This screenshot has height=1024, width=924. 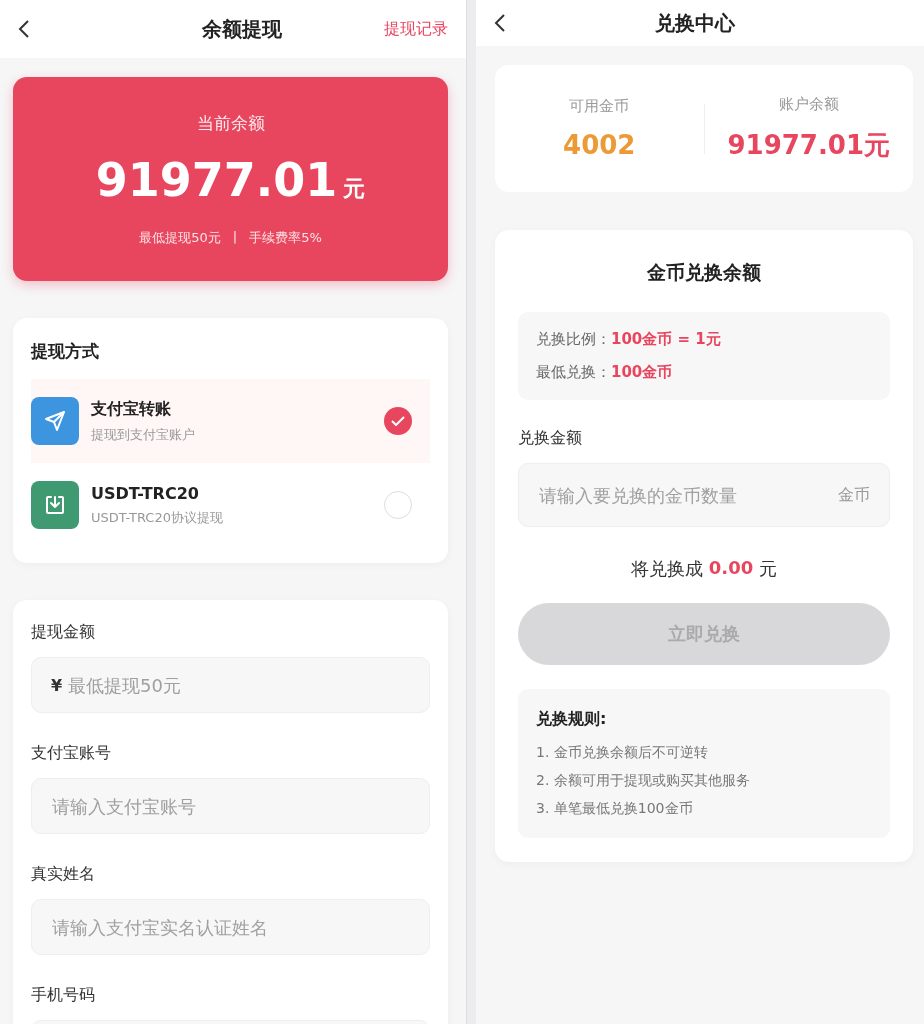 I want to click on download-tray-icon, so click(x=55, y=505).